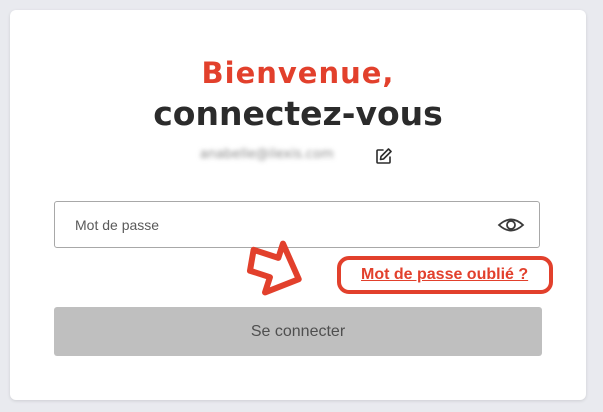 The width and height of the screenshot is (603, 412). I want to click on eye-icon, so click(511, 225).